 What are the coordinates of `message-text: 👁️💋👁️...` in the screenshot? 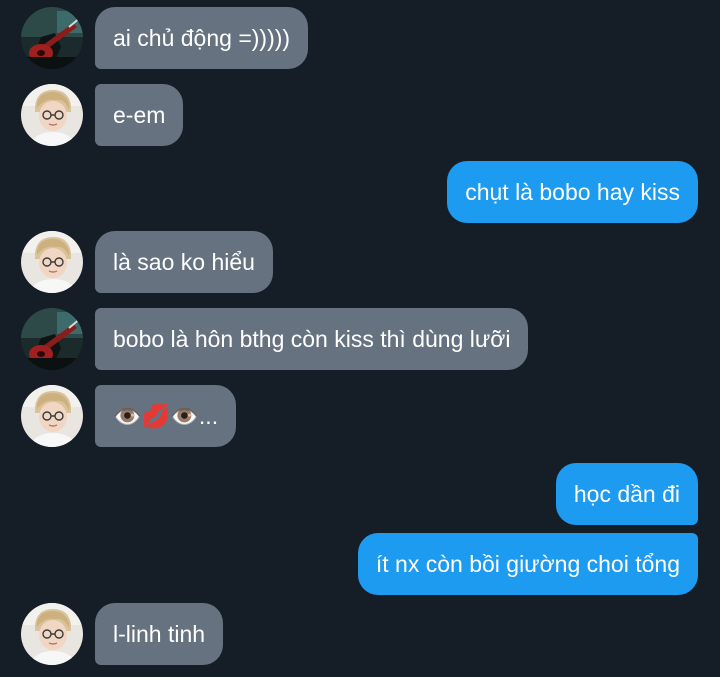 It's located at (166, 415).